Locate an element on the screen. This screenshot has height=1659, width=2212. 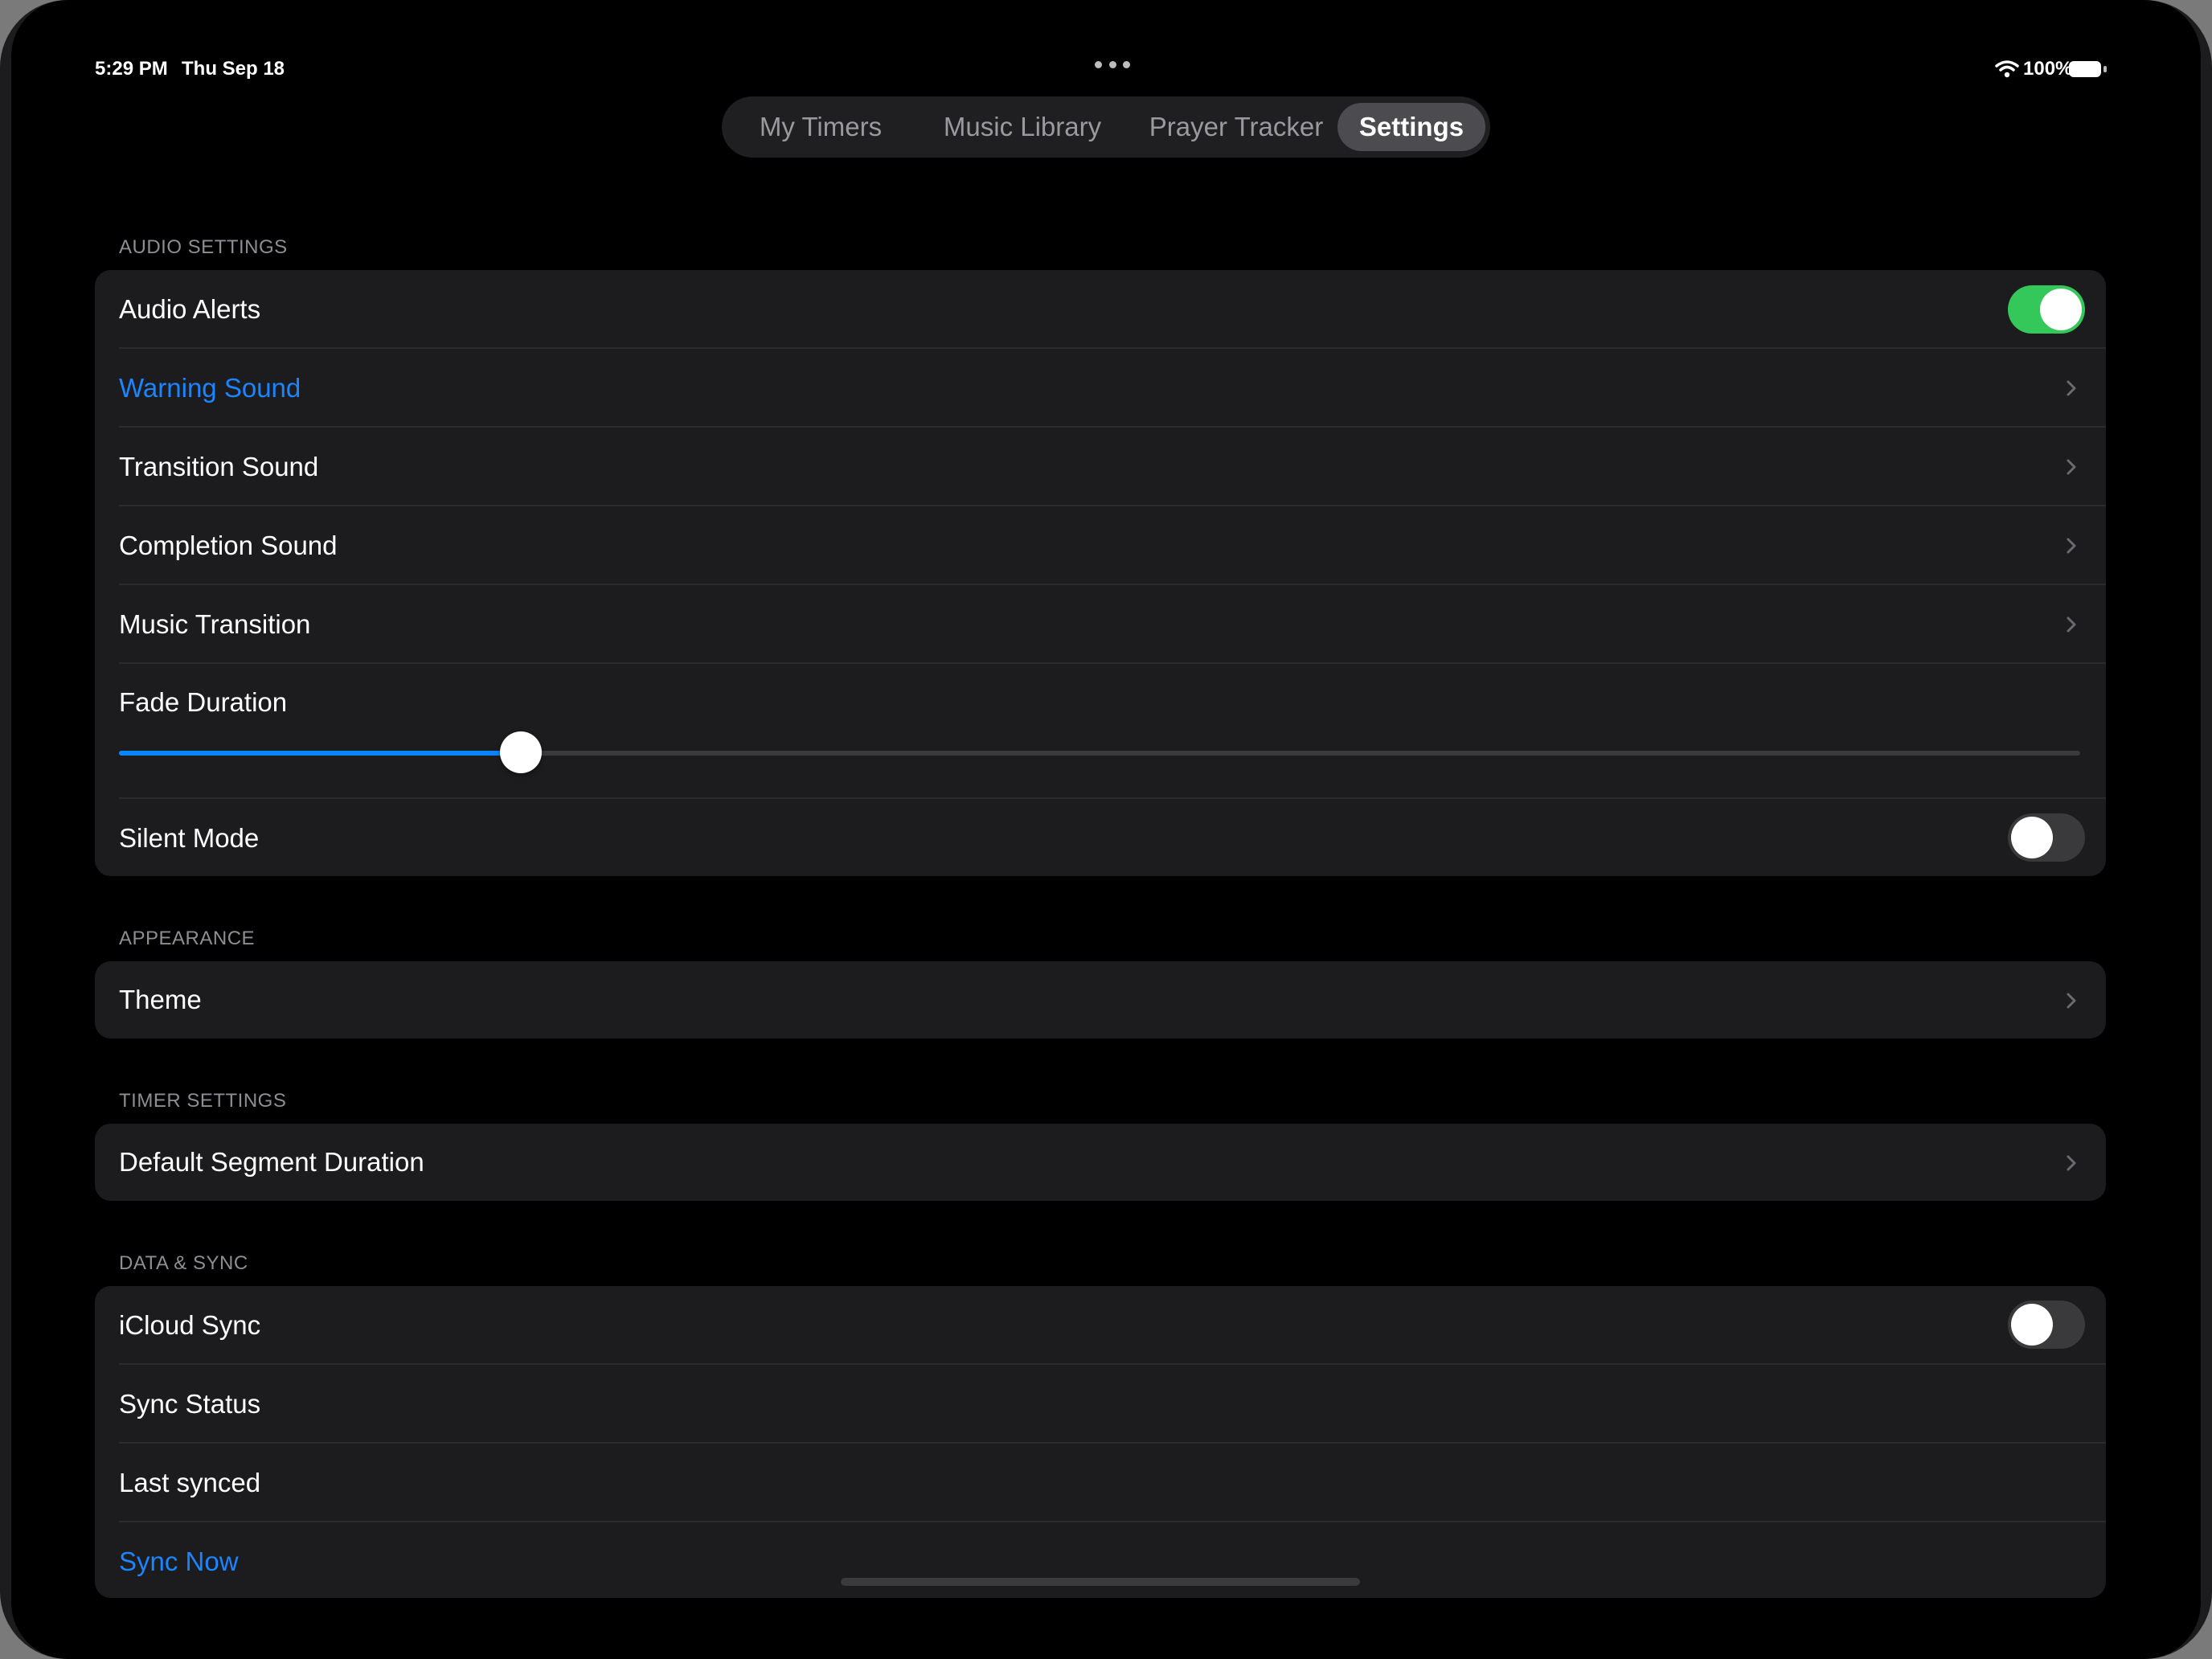
music-transition-row: Music Transition is located at coordinates (1100, 624).